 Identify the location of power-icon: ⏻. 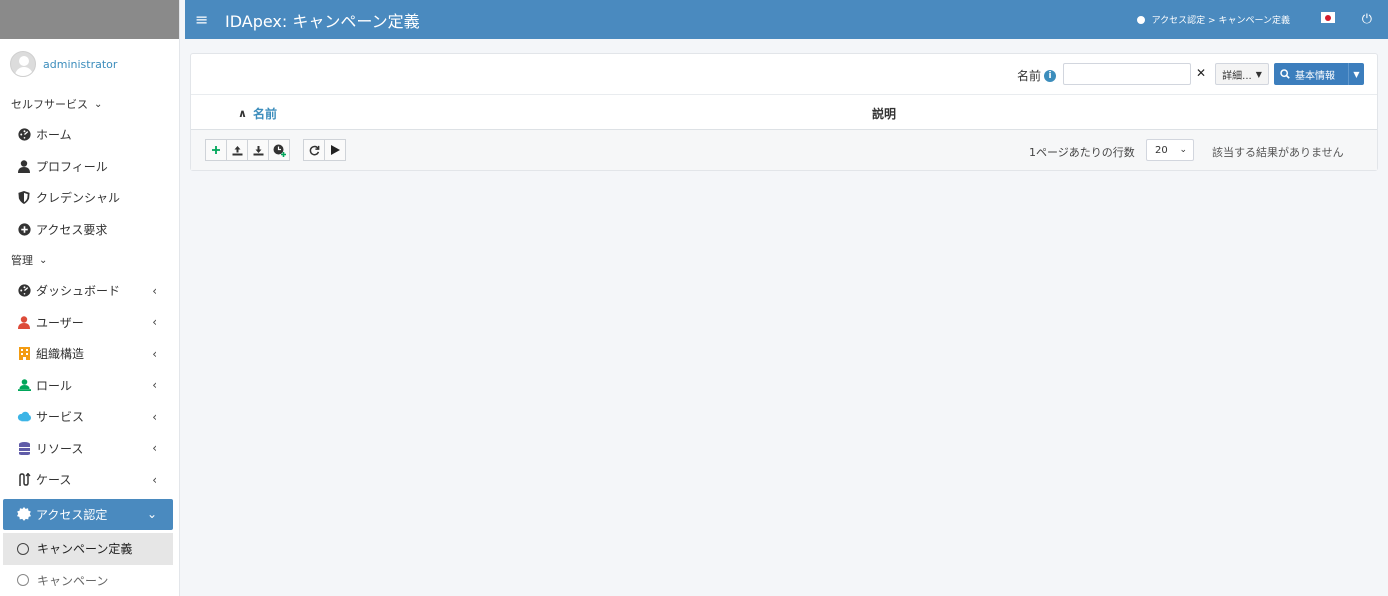
(1367, 19).